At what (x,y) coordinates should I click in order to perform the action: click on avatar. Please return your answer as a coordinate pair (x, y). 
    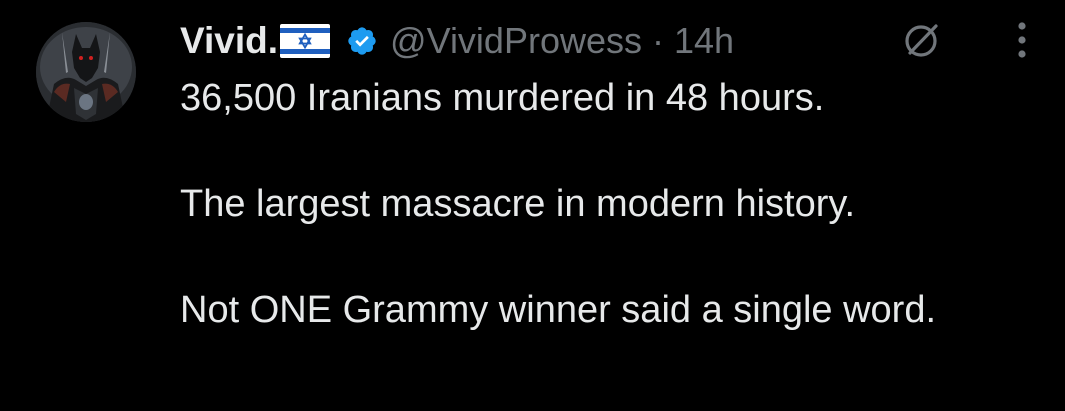
    Looking at the image, I should click on (86, 72).